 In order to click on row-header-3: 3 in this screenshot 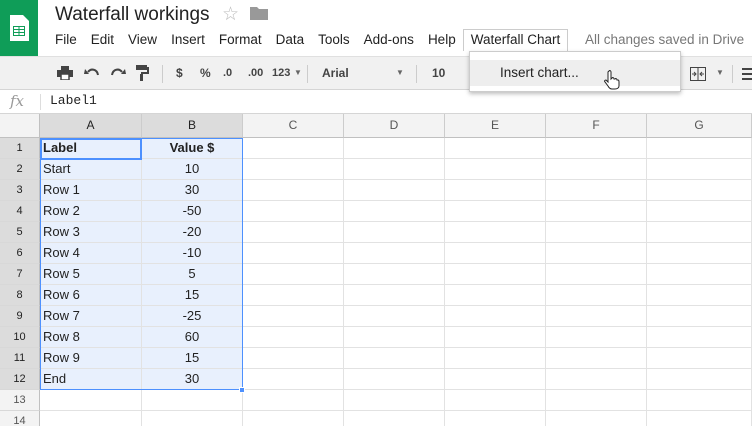, I will do `click(20, 190)`.